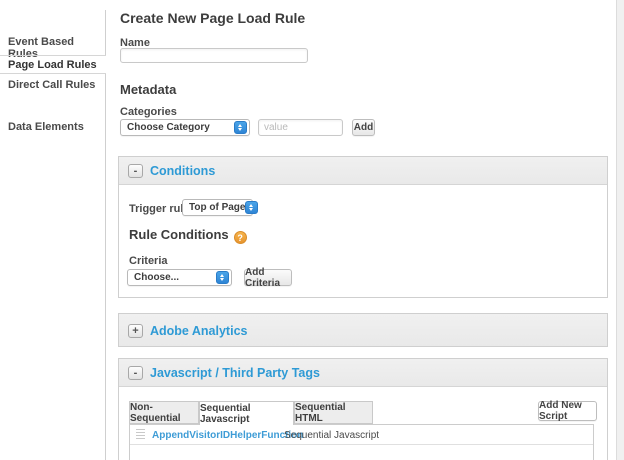 The height and width of the screenshot is (460, 624). What do you see at coordinates (363, 373) in the screenshot?
I see `javascript-panel-header: - Javascript / Third Party Tags` at bounding box center [363, 373].